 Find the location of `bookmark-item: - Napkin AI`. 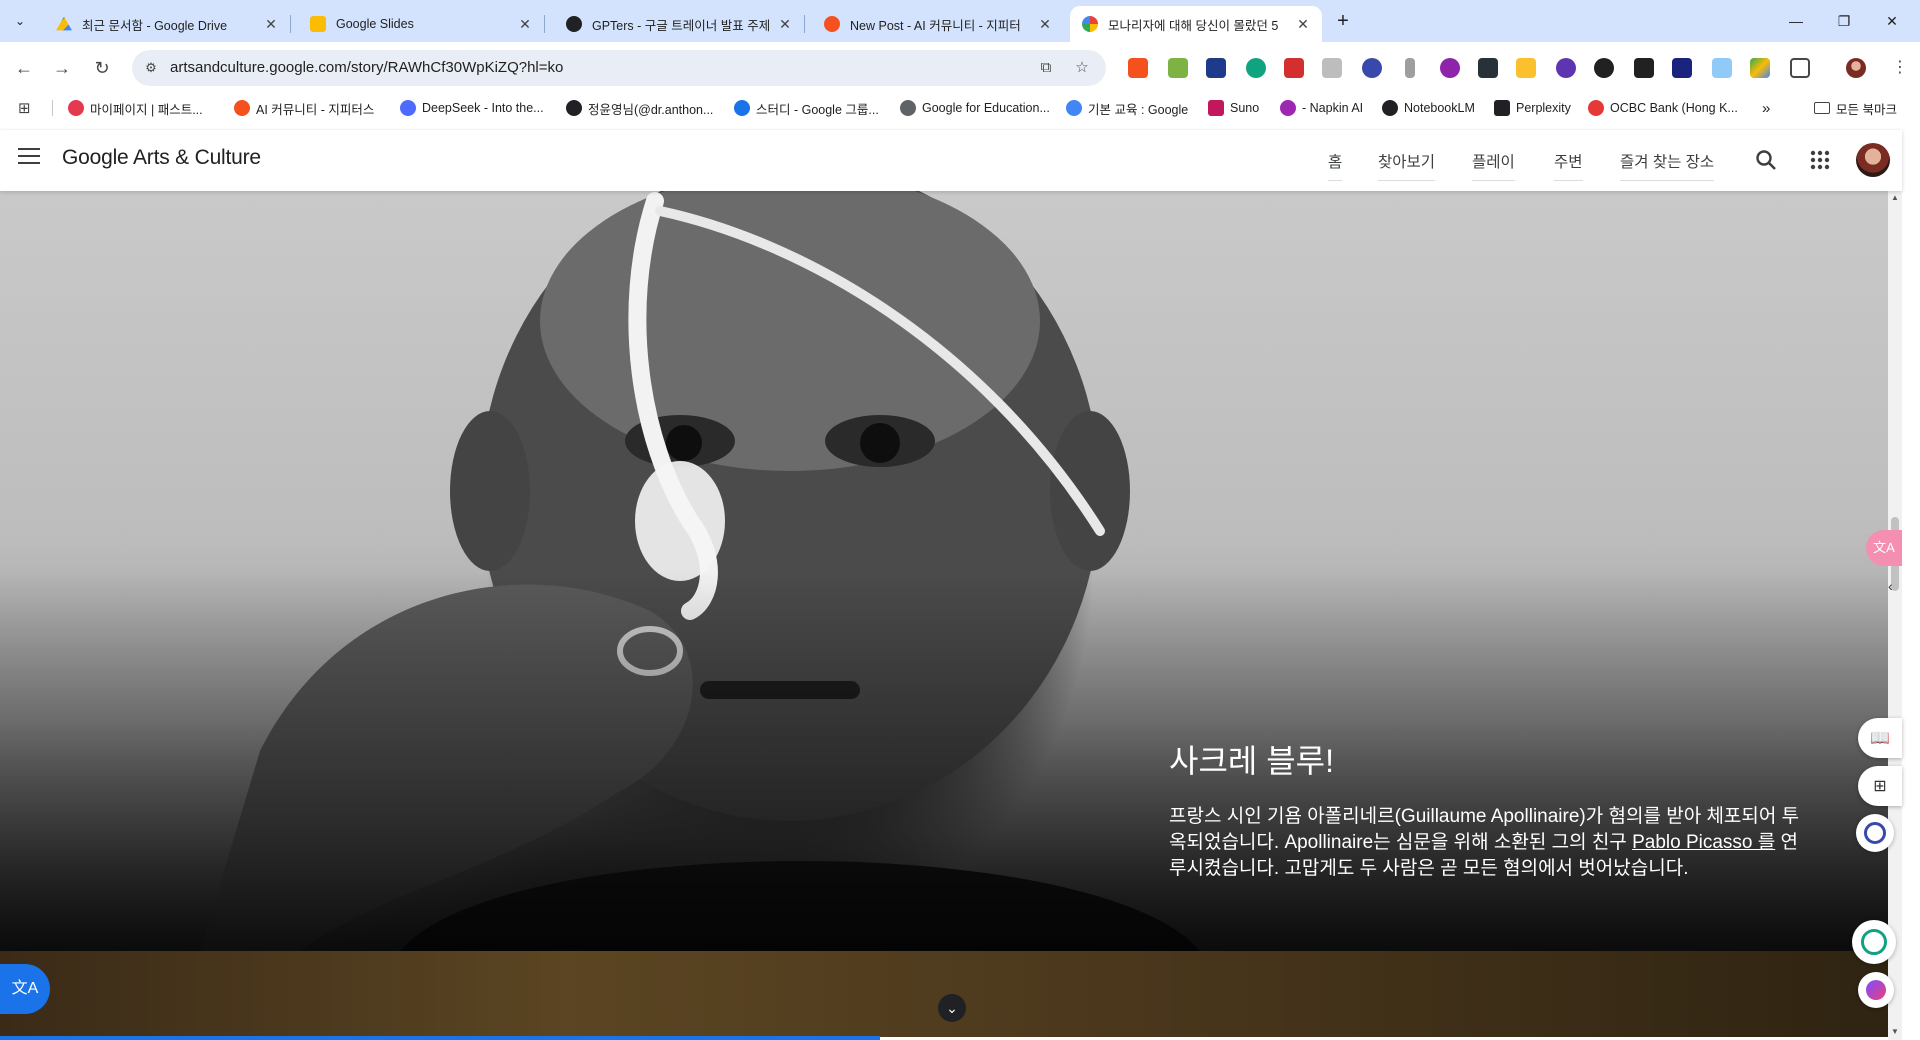

bookmark-item: - Napkin AI is located at coordinates (1321, 108).